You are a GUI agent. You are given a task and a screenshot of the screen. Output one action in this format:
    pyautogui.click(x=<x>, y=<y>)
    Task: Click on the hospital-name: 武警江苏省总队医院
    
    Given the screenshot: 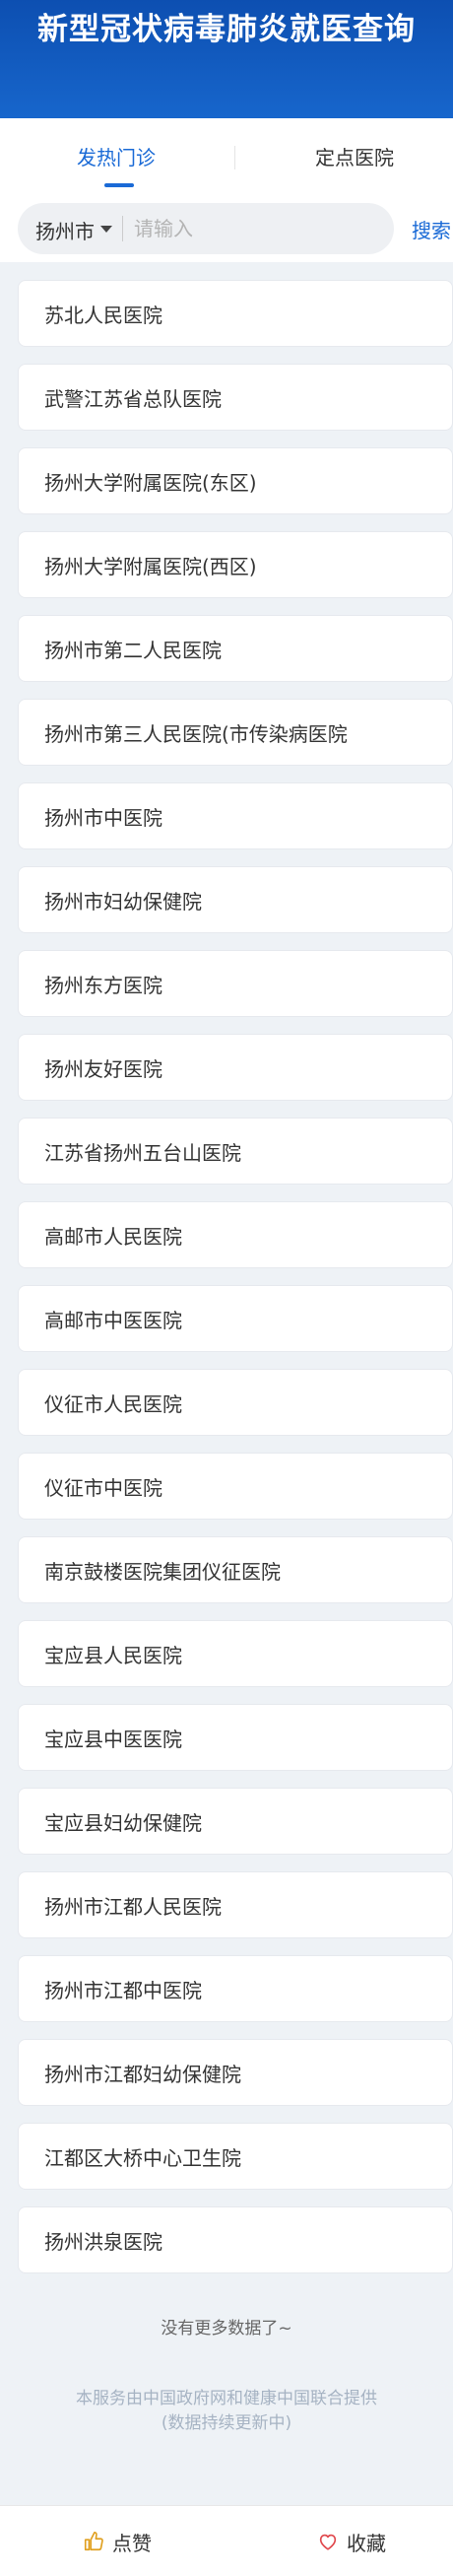 What is the action you would take?
    pyautogui.click(x=133, y=398)
    